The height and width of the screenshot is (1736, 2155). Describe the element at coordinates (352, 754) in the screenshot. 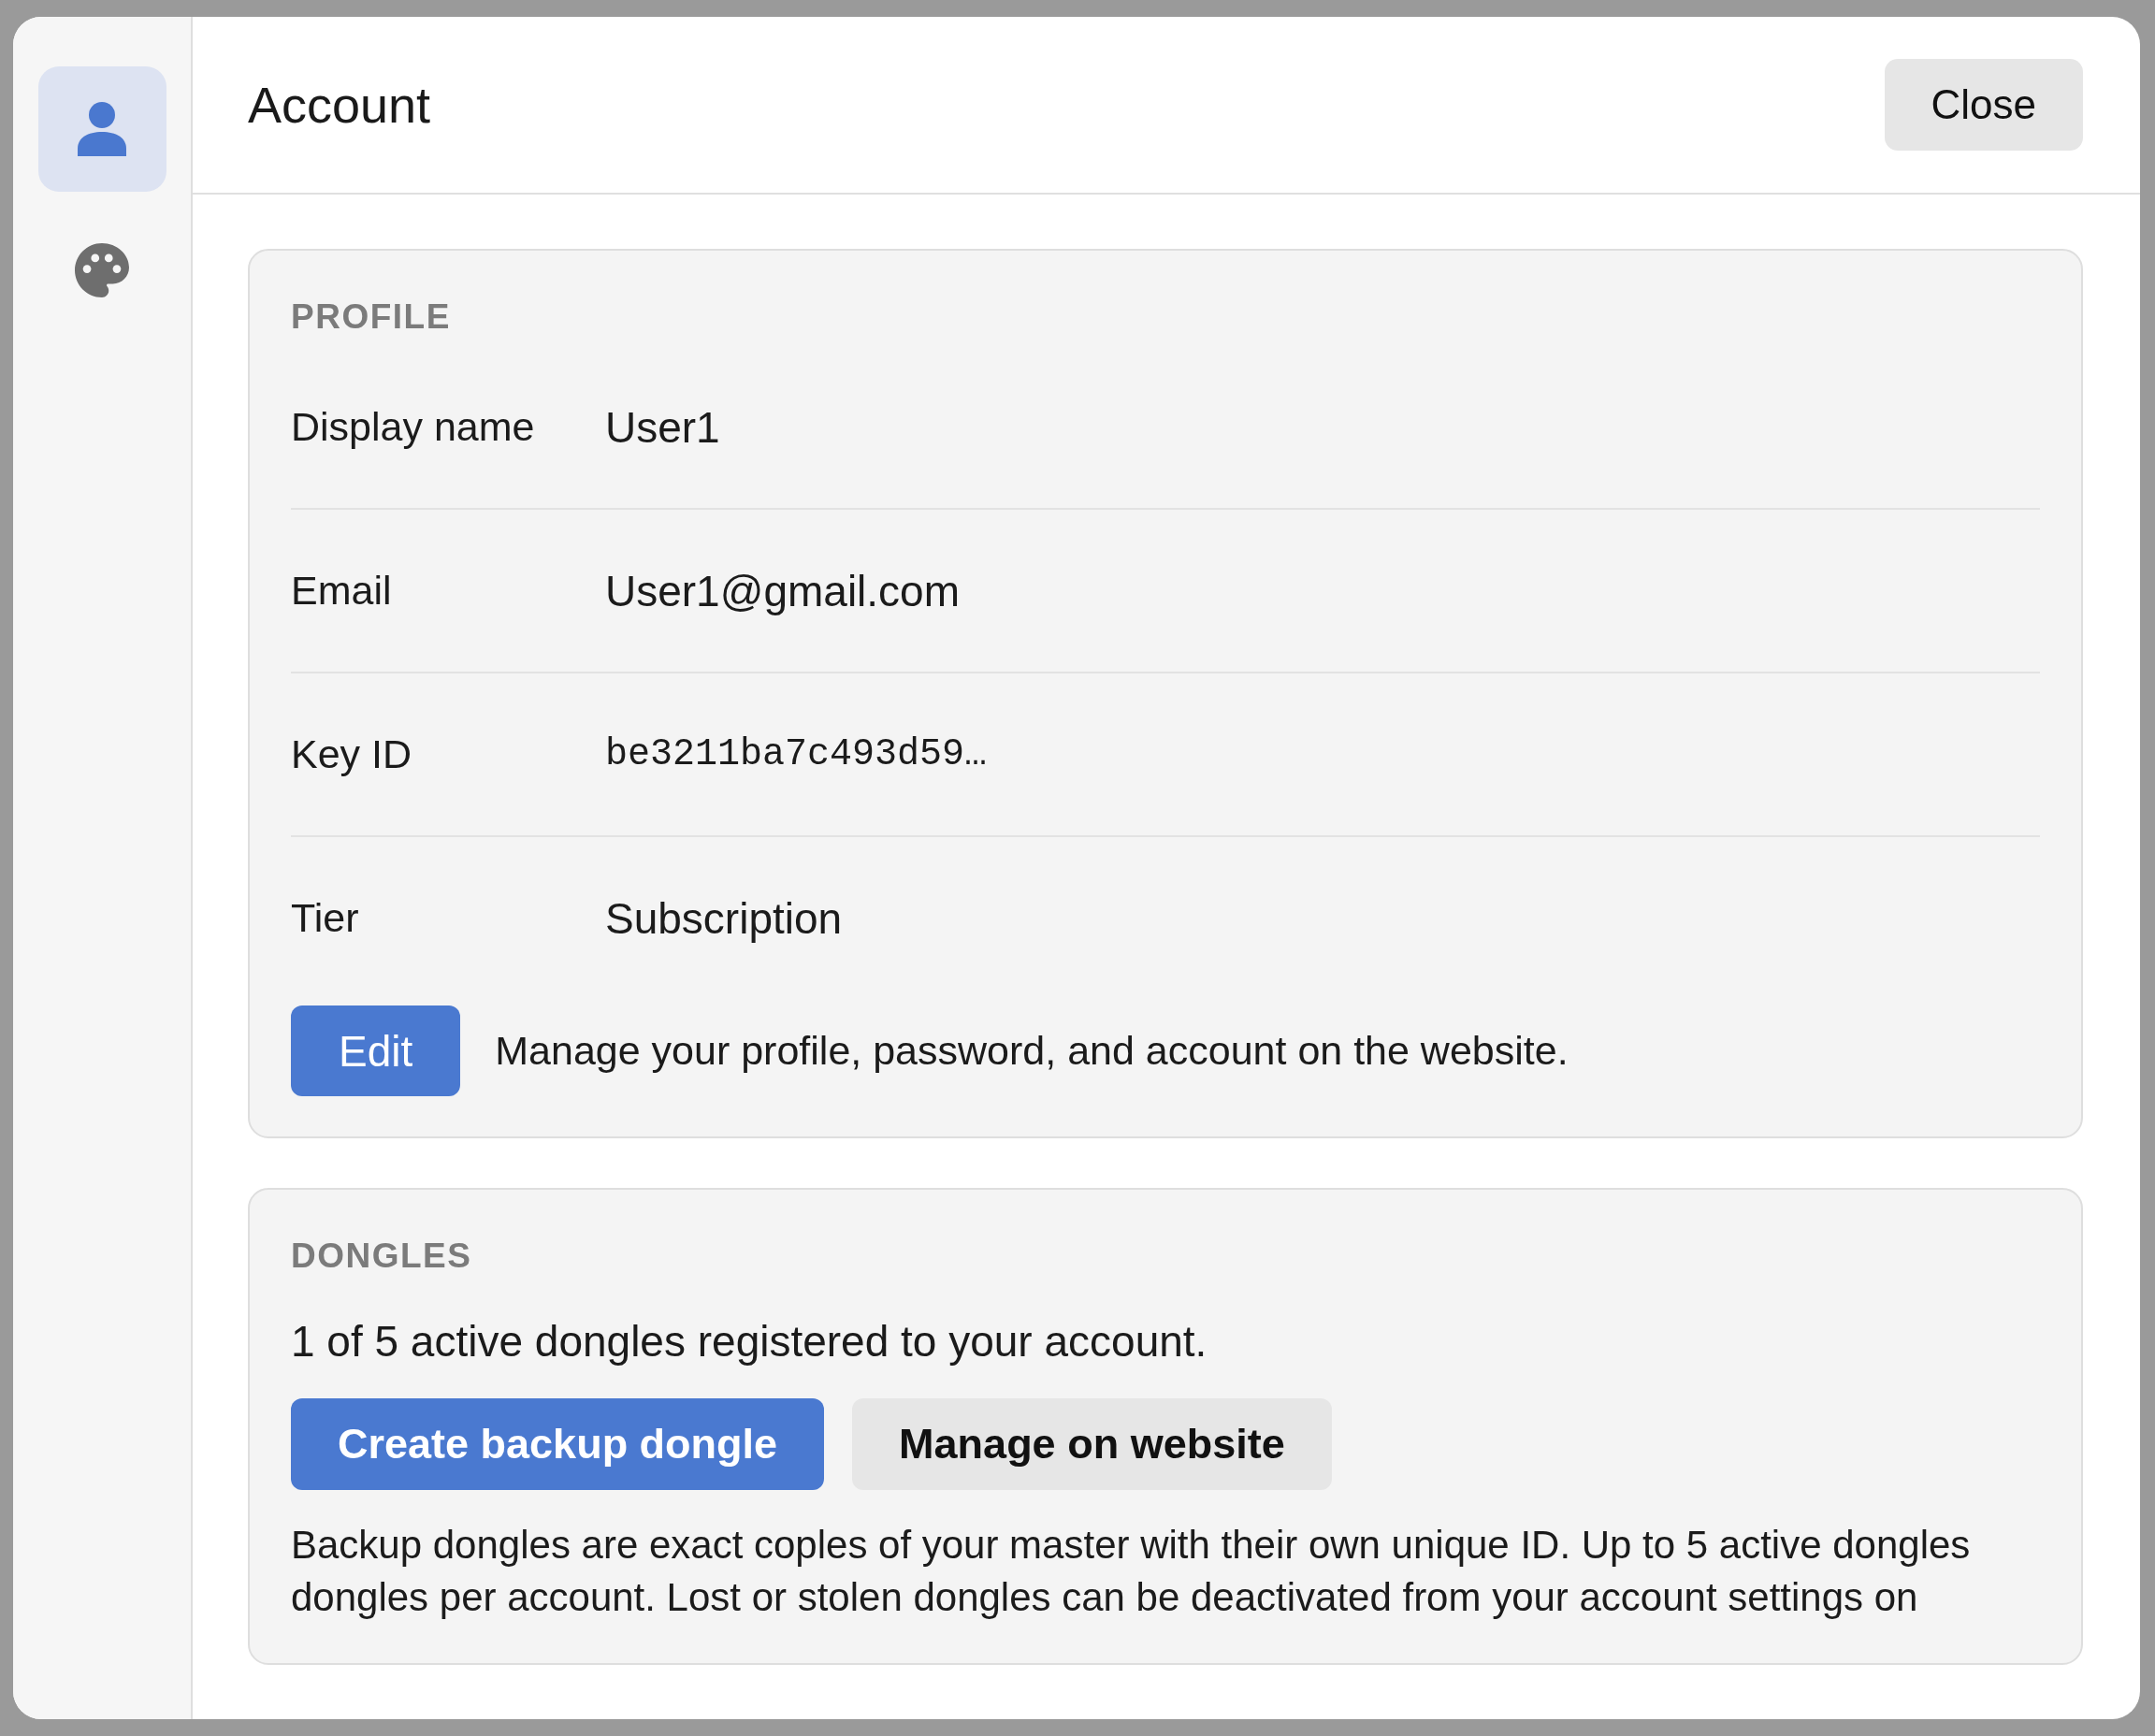

I see `field-label: Key ID` at that location.